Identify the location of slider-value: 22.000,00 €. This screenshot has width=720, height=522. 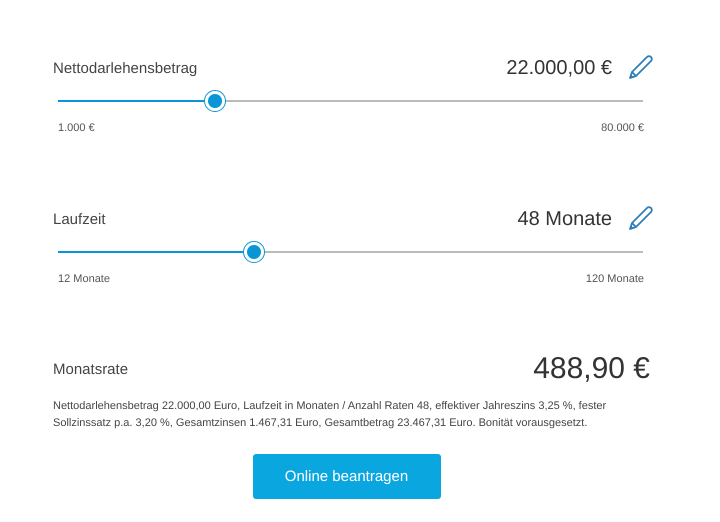
(559, 68).